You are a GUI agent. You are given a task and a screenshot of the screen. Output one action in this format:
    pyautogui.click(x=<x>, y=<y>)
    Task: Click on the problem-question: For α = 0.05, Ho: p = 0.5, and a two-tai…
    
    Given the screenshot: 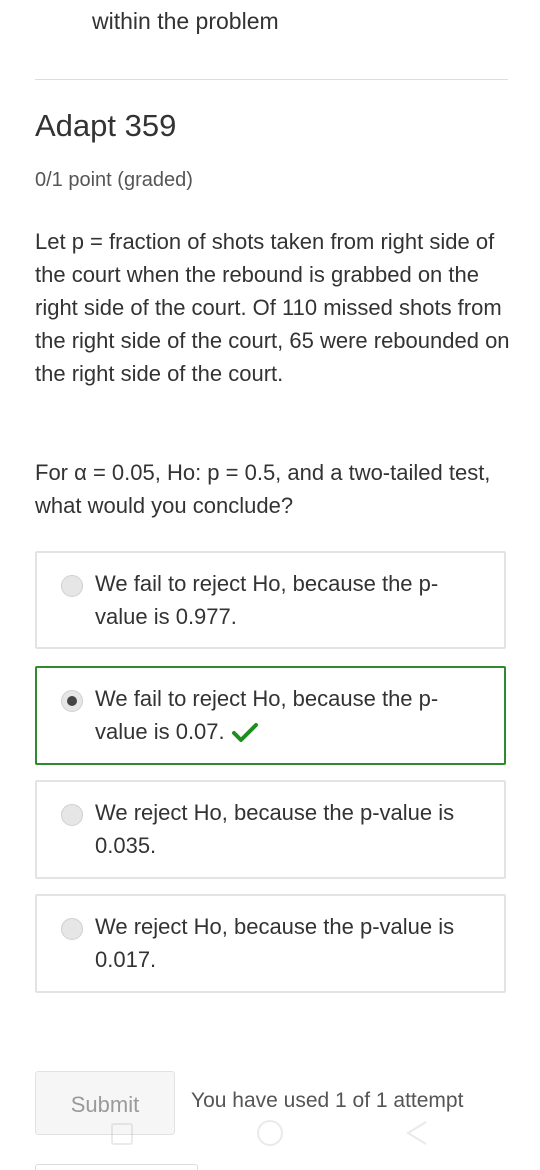 What is the action you would take?
    pyautogui.click(x=263, y=489)
    